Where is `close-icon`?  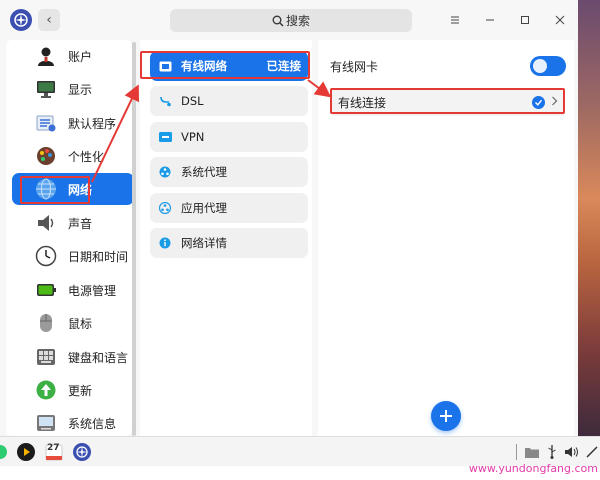
close-icon is located at coordinates (560, 20).